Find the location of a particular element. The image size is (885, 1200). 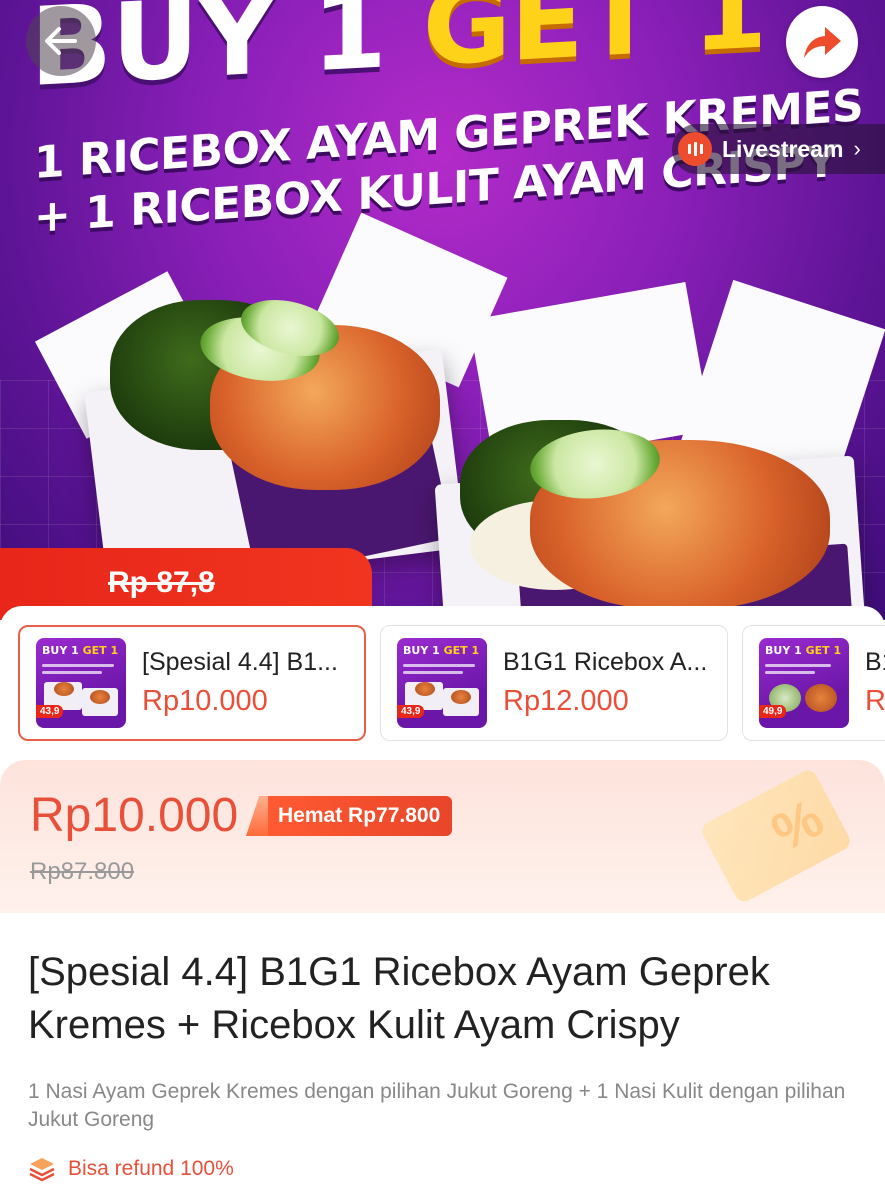

share-icon is located at coordinates (822, 42).